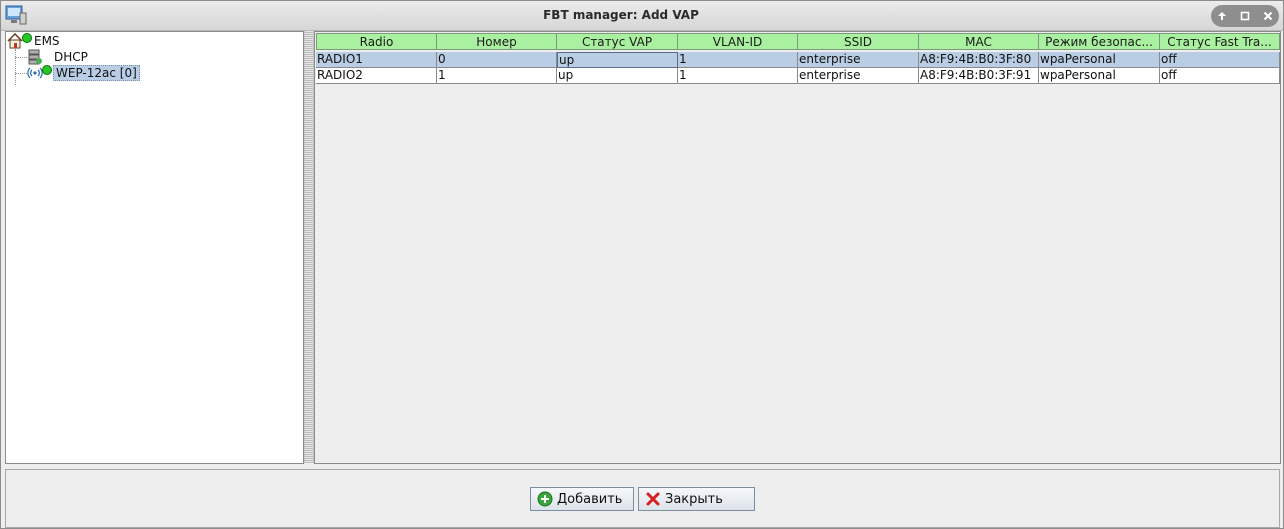 Image resolution: width=1284 pixels, height=529 pixels. What do you see at coordinates (979, 76) in the screenshot?
I see `table-cell: A8:F9:4B:B0:3F:91` at bounding box center [979, 76].